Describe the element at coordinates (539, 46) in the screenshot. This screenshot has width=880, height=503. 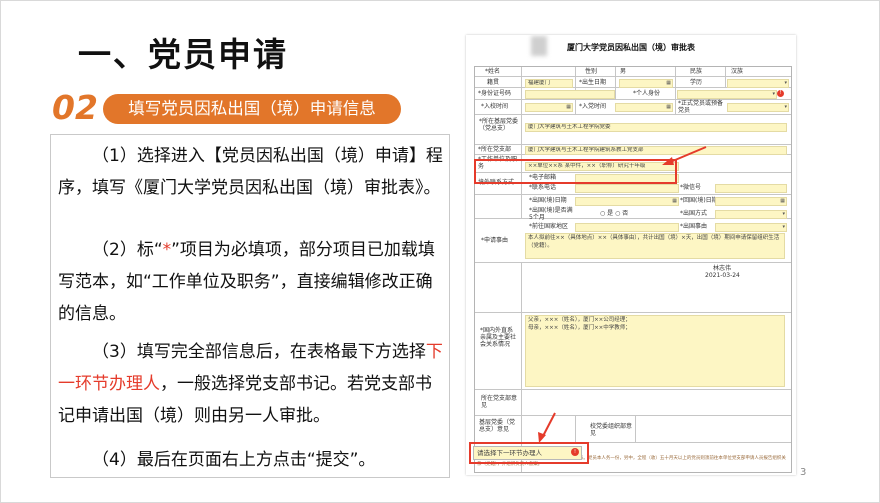
I see `redacted-name` at that location.